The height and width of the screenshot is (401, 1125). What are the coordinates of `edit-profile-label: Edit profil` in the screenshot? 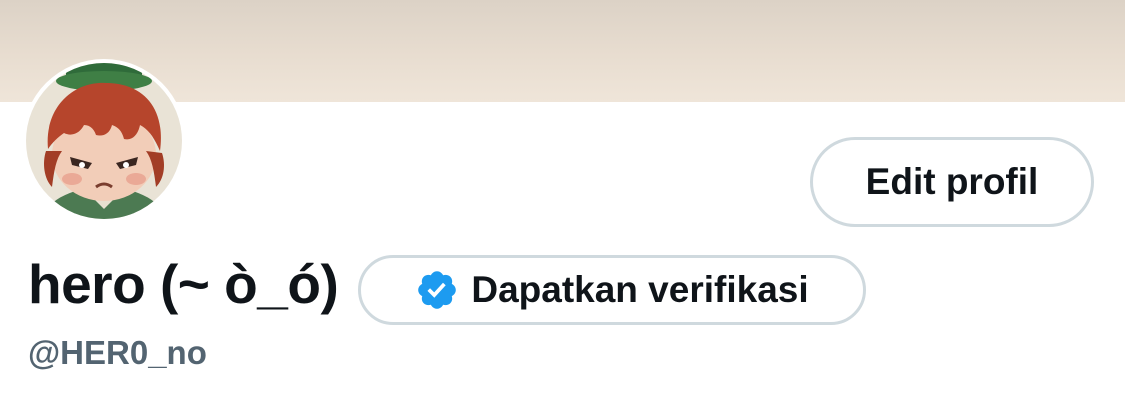 It's located at (952, 181).